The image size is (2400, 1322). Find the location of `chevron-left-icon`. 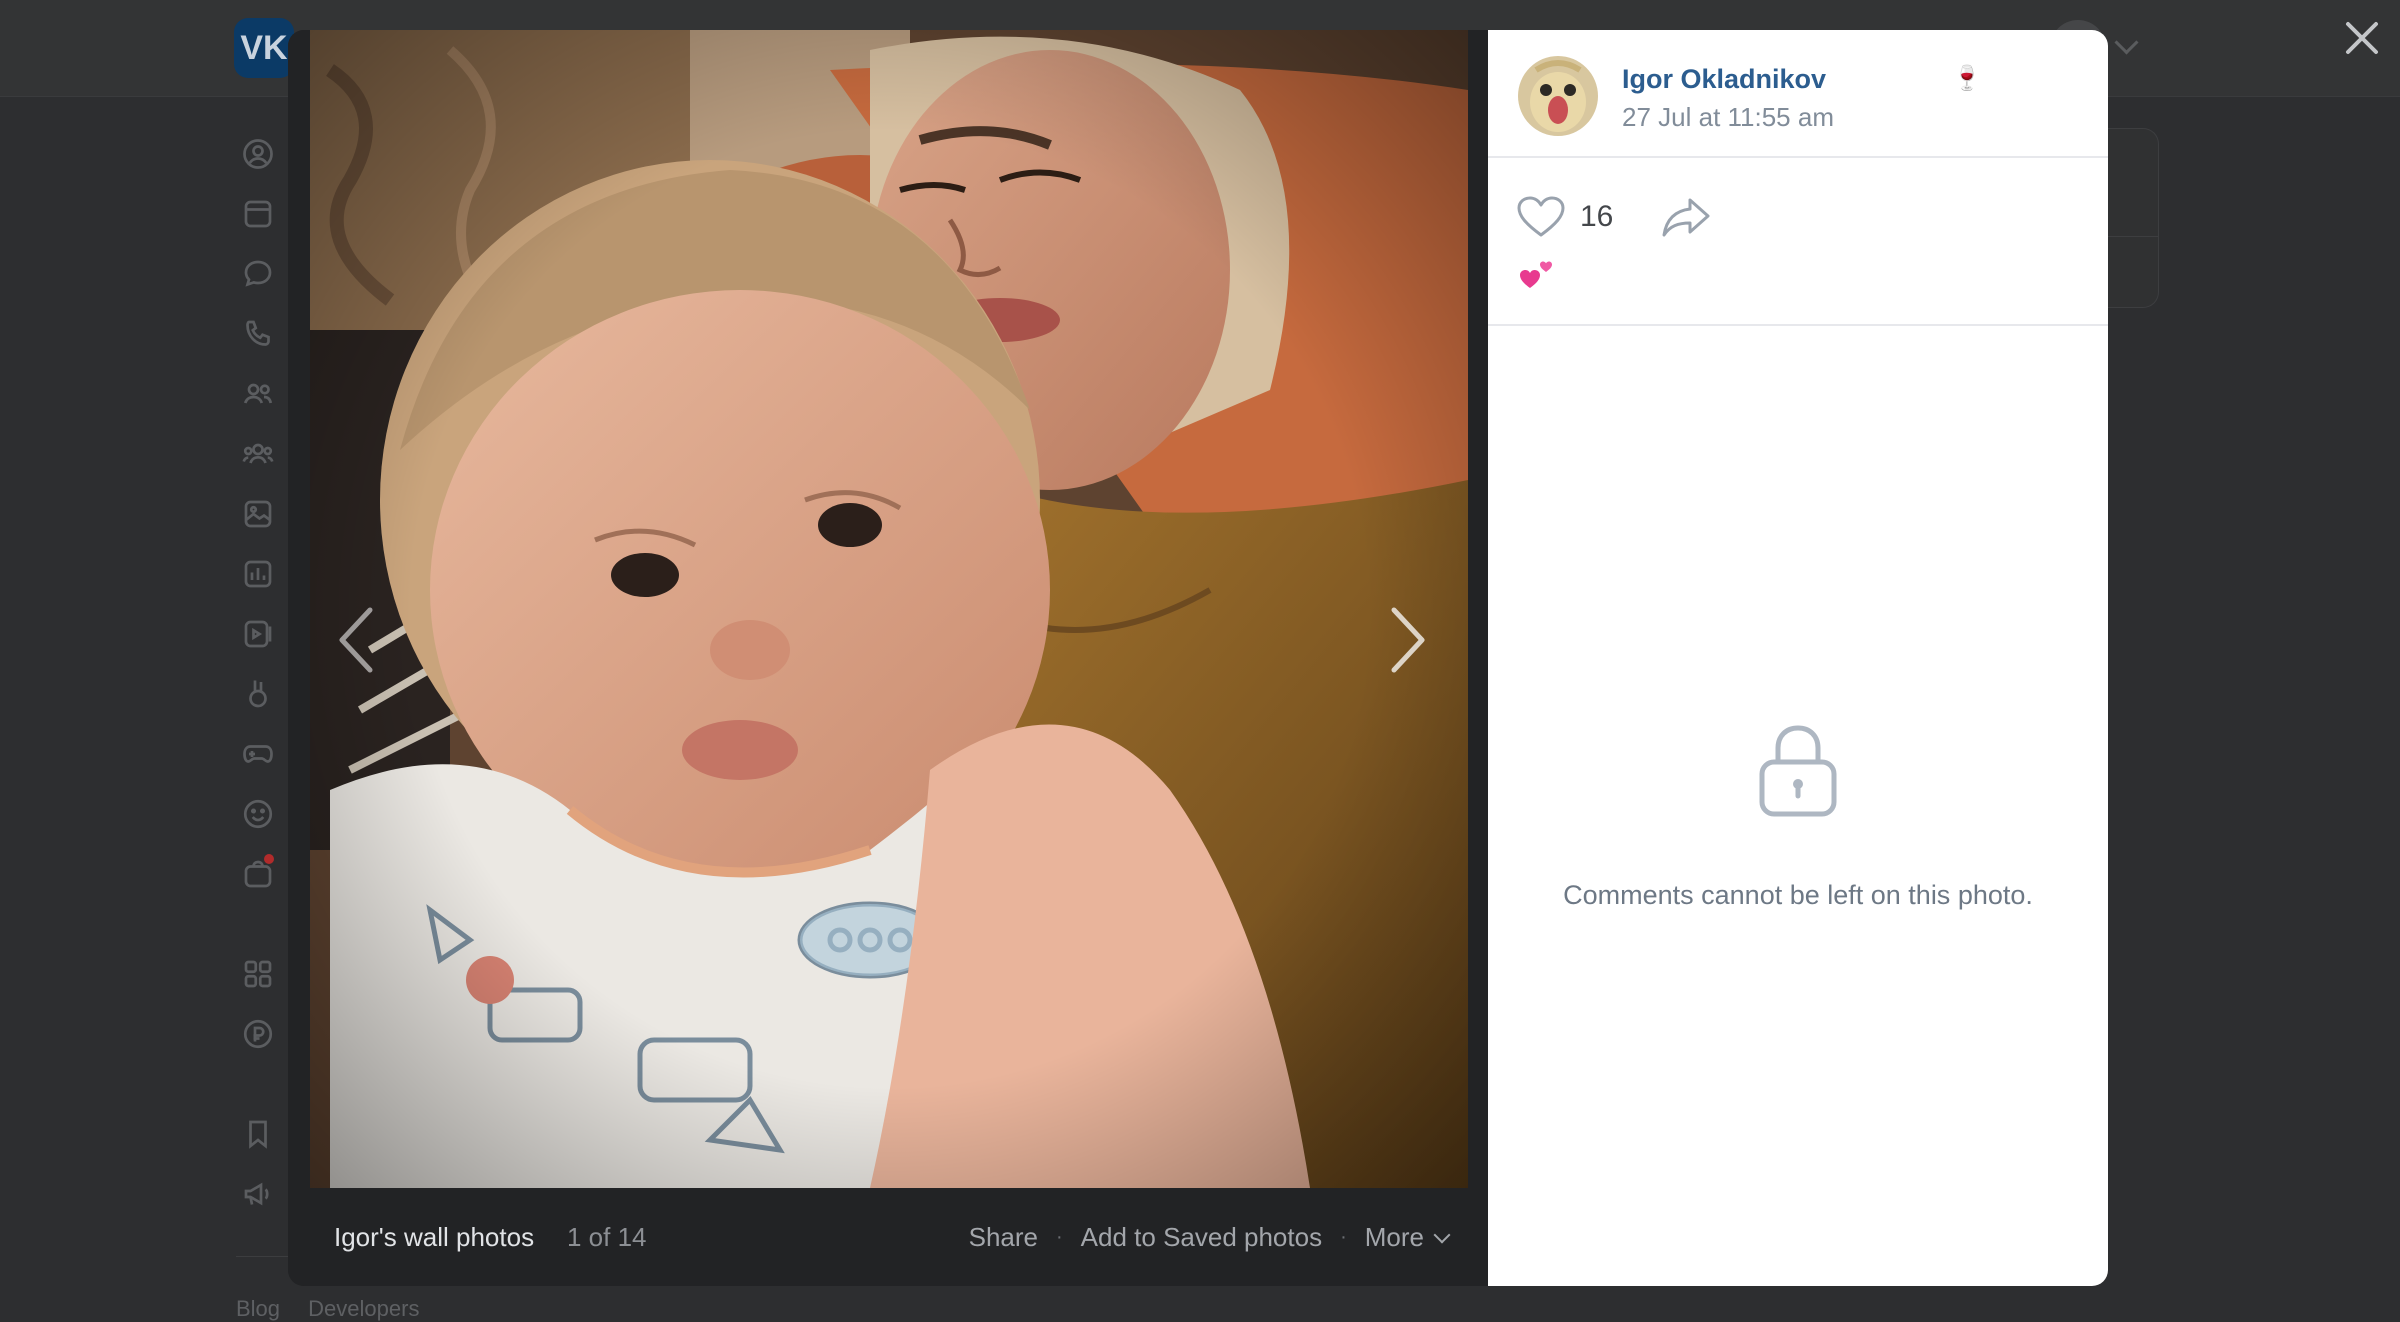

chevron-left-icon is located at coordinates (356, 640).